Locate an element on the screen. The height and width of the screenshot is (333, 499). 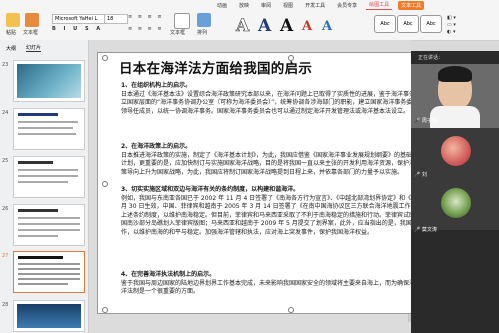
text-style-blue-icon: A is located at coordinates (264, 26).